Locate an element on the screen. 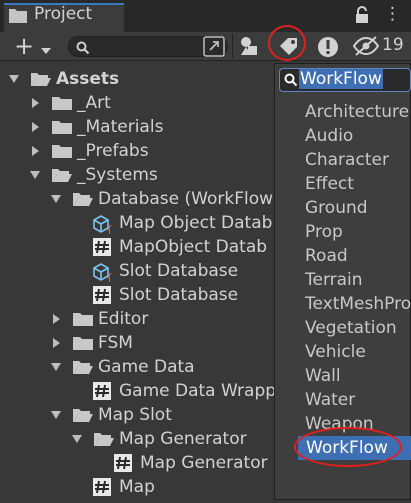  plus-icon: + is located at coordinates (24, 46).